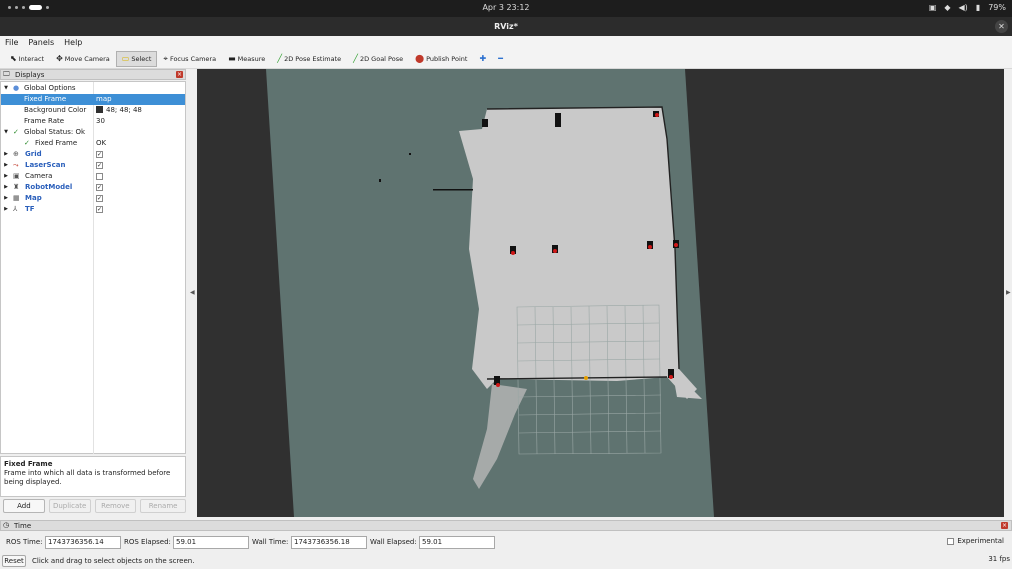 The width and height of the screenshot is (1012, 569). Describe the element at coordinates (586, 378) in the screenshot. I see `robot-position-marker` at that location.